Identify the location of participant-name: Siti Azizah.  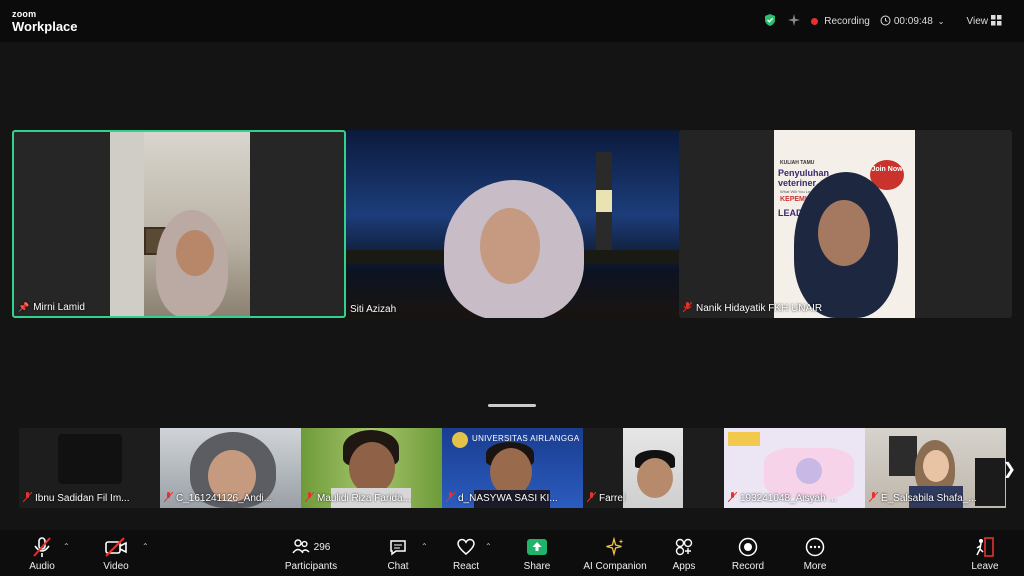
(373, 309).